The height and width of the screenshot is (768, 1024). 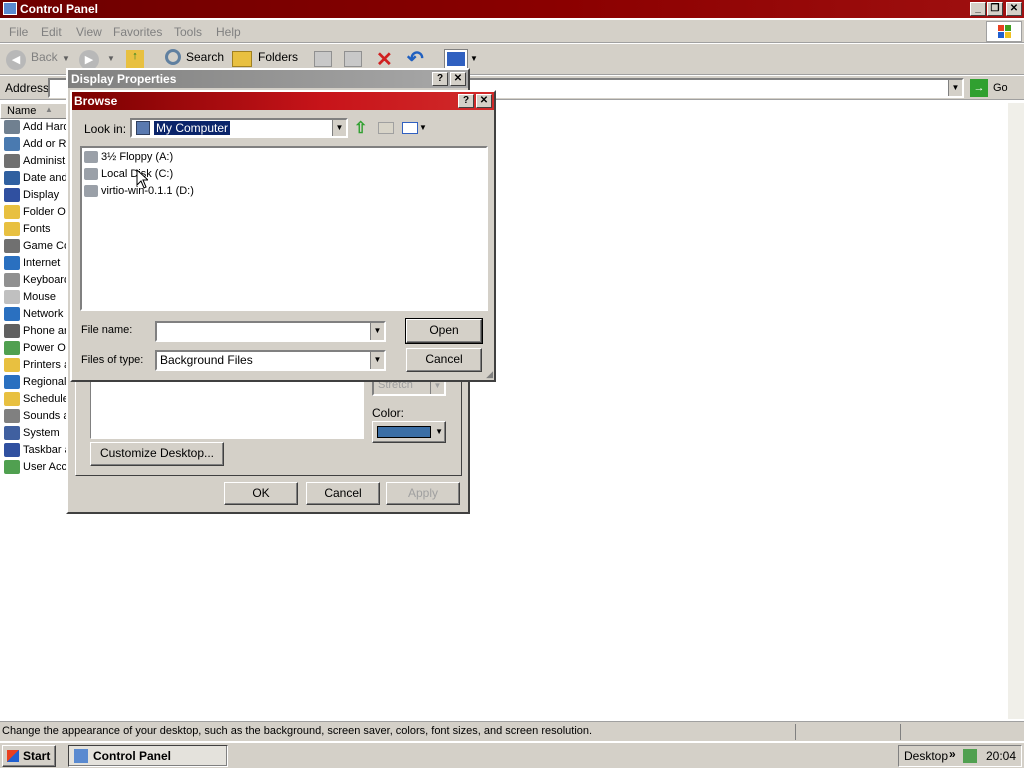 I want to click on files-of-type-label: Files of type:, so click(x=112, y=360).